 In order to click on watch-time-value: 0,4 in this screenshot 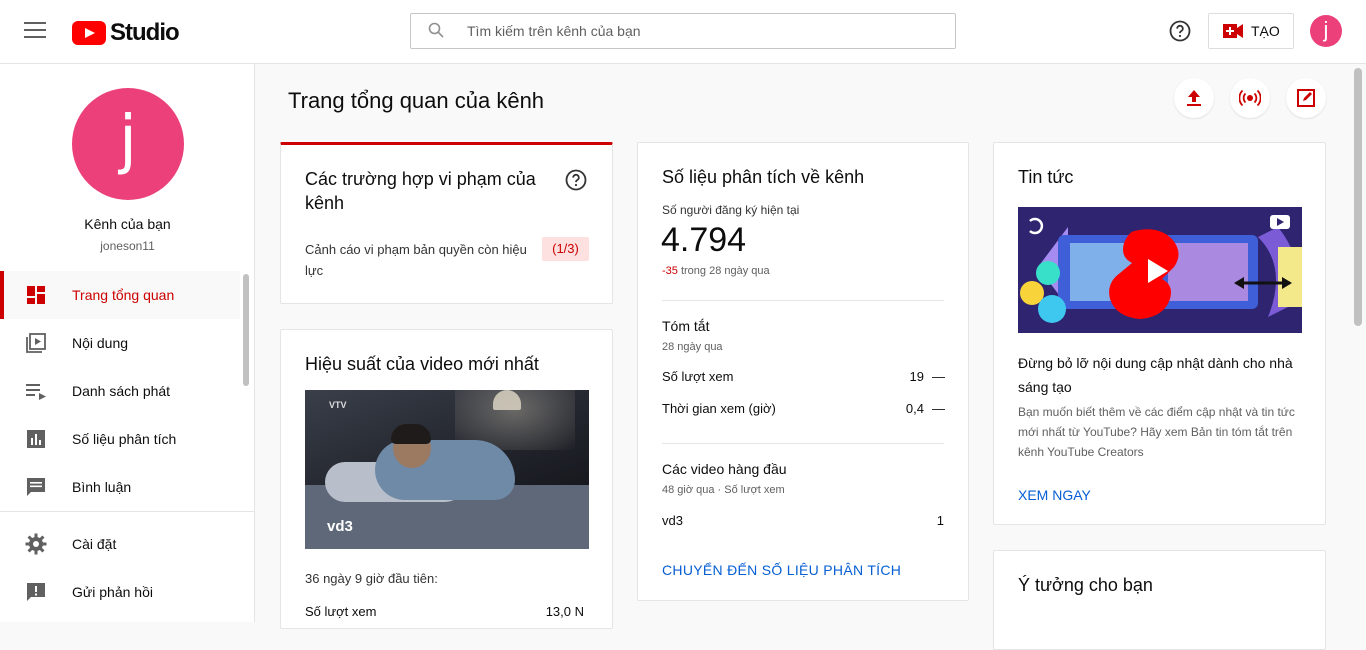, I will do `click(914, 408)`.